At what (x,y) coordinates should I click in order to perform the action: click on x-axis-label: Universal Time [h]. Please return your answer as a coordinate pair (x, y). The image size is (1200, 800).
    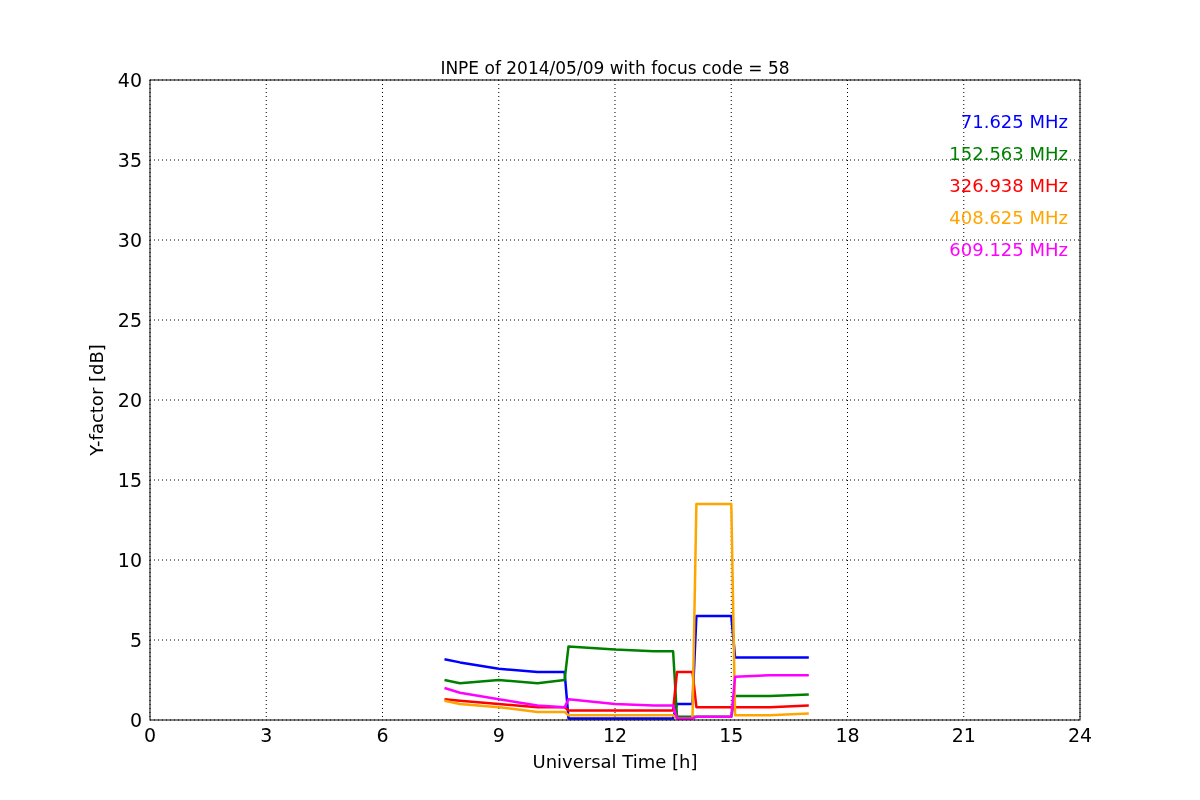
    Looking at the image, I should click on (615, 761).